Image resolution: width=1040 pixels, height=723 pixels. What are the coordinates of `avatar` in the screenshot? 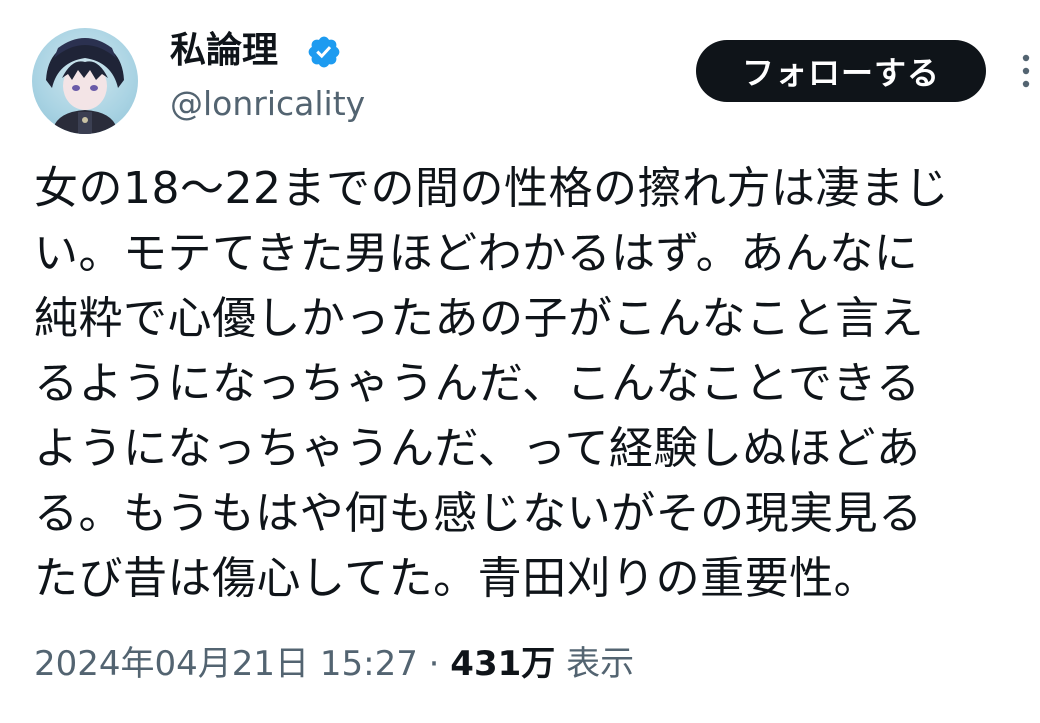 It's located at (85, 81).